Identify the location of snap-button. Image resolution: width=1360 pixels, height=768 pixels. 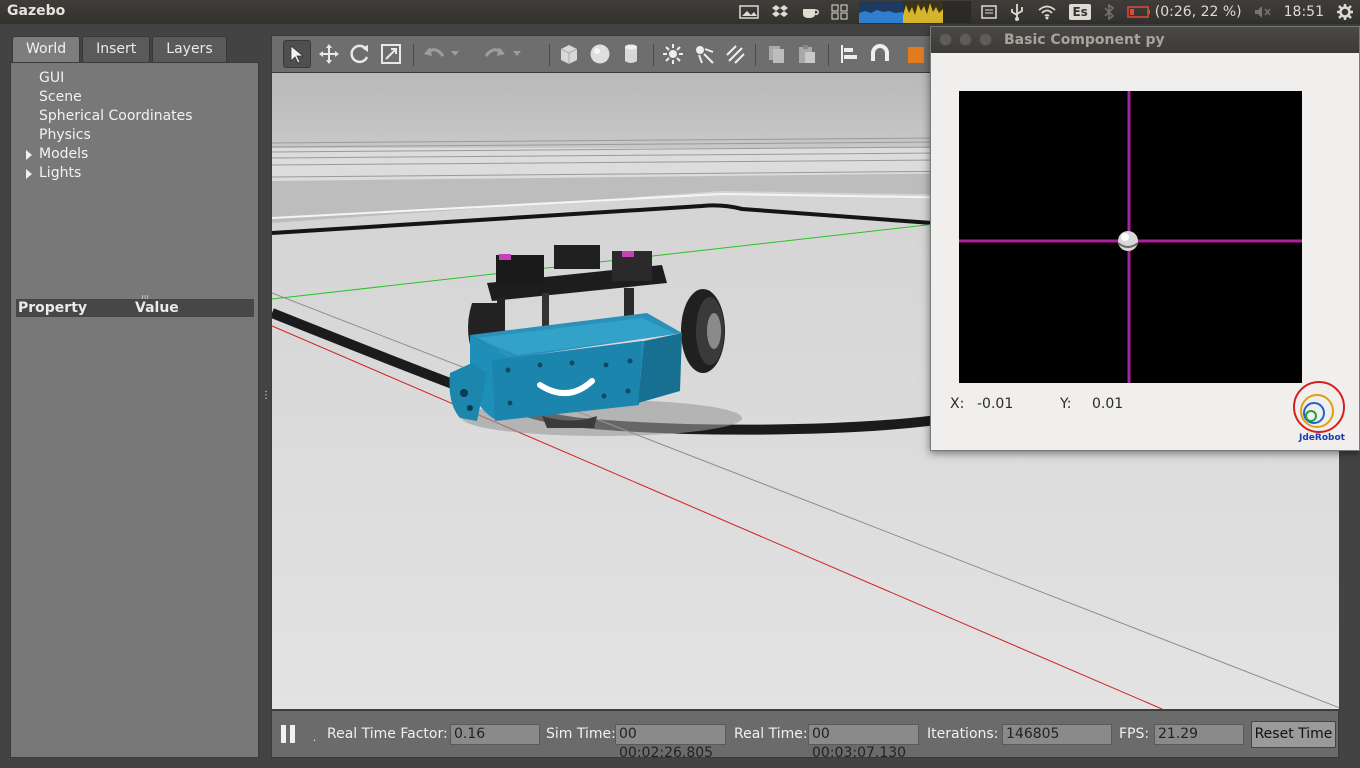
(880, 54).